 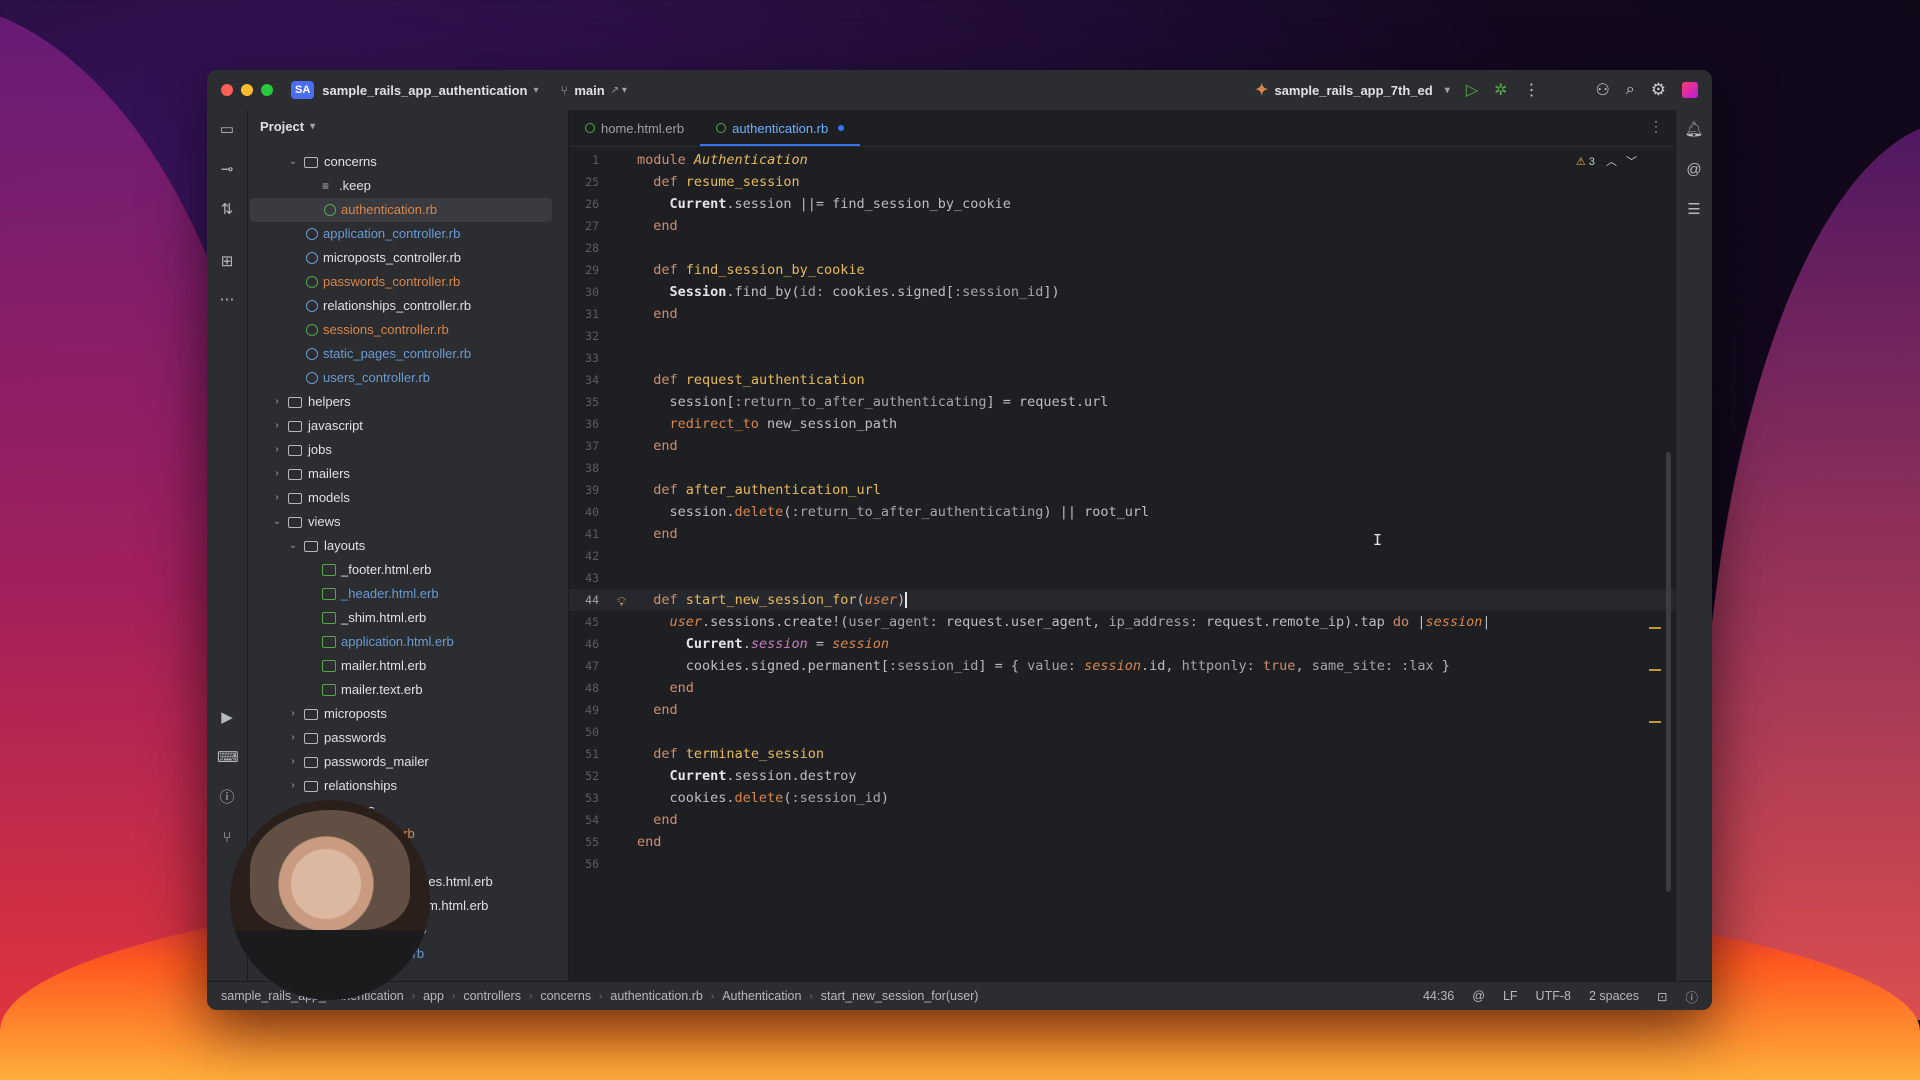 What do you see at coordinates (408, 786) in the screenshot?
I see `tree-folder: › relationships` at bounding box center [408, 786].